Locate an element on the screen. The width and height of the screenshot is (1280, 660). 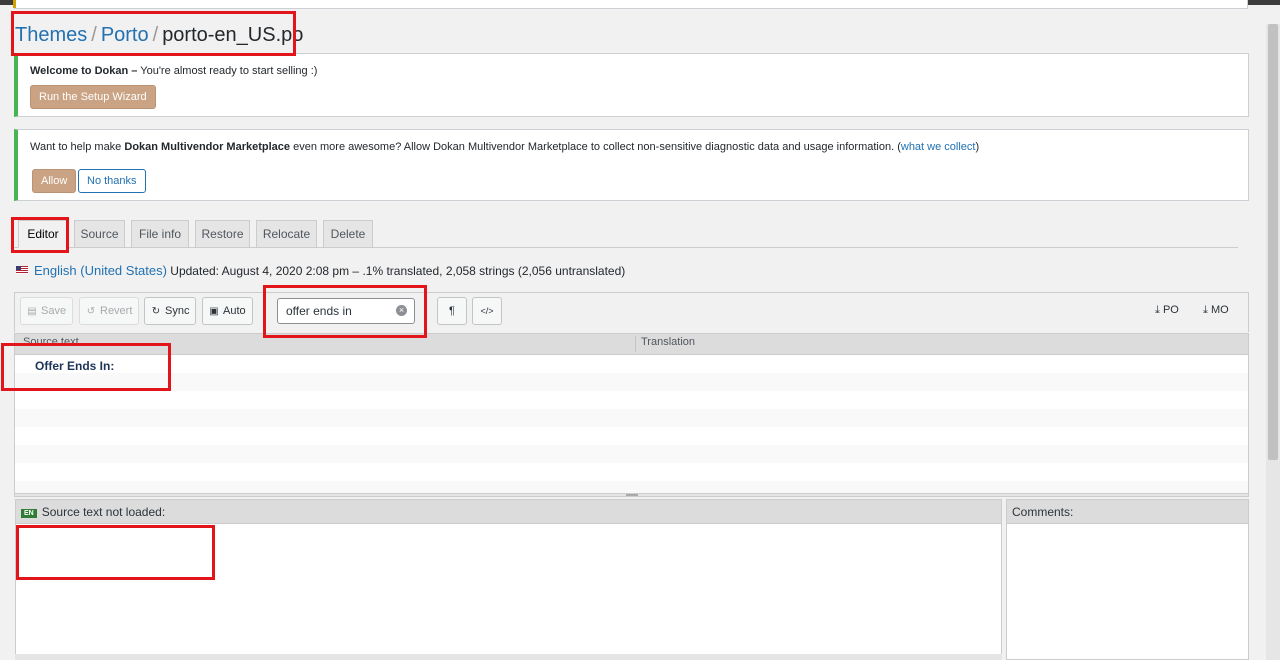
scrollbar-thumb is located at coordinates (1273, 242).